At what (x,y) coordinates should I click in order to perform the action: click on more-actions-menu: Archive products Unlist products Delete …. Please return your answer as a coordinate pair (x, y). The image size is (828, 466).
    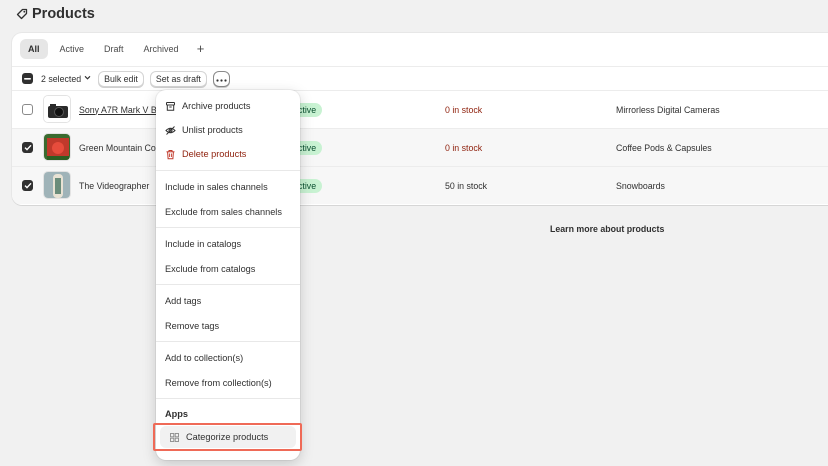
    Looking at the image, I should click on (228, 275).